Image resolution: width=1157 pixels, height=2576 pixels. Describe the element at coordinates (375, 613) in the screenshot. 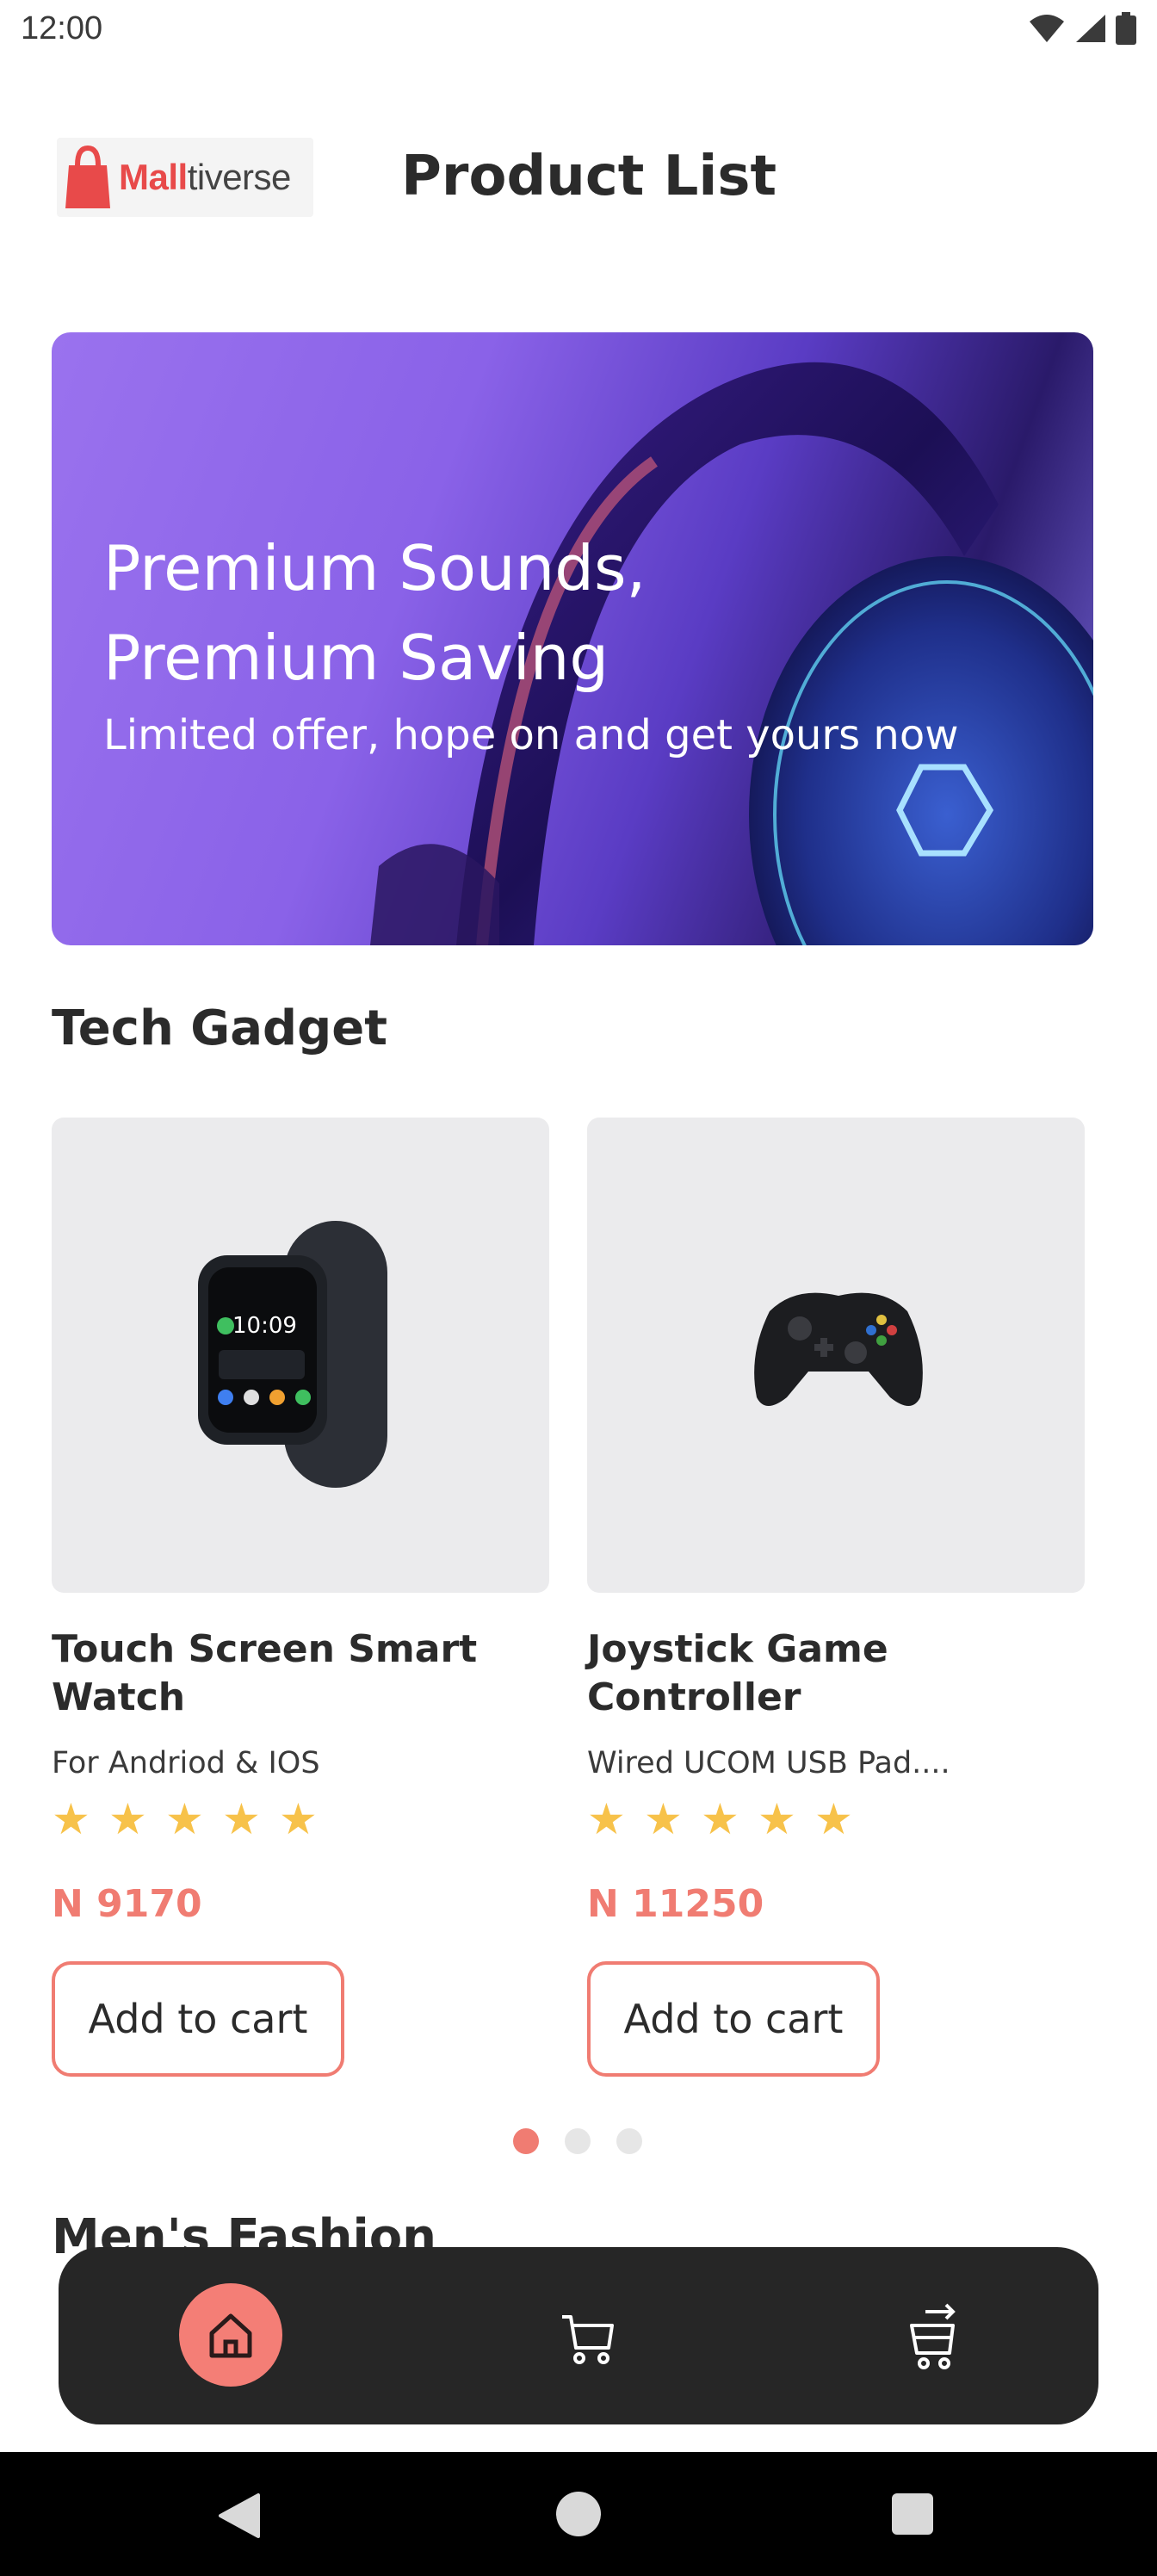

I see `banner-title: Premium Sounds, Premium Saving` at that location.